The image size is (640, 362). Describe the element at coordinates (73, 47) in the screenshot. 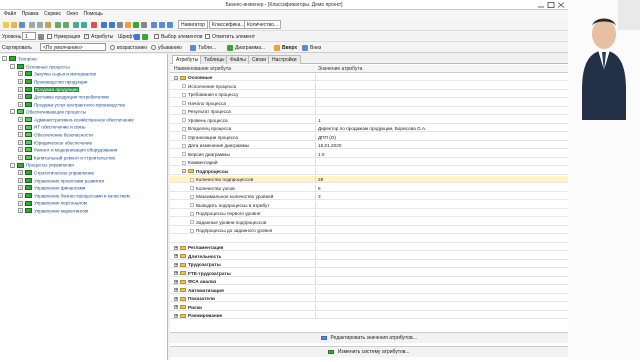

I see `sort-select: <По умолчанию>` at that location.